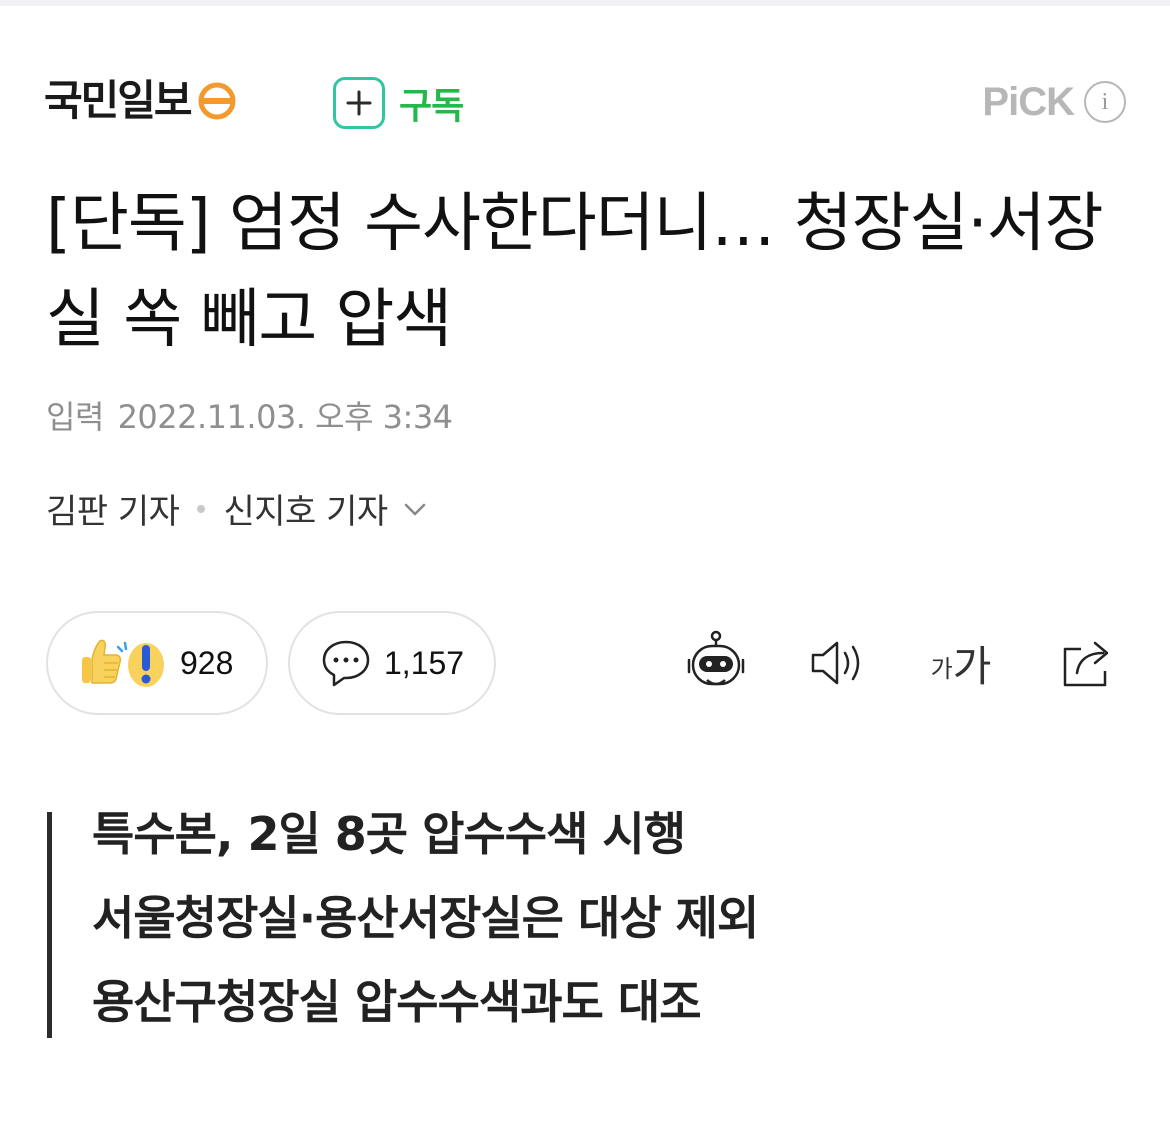  Describe the element at coordinates (398, 103) in the screenshot. I see `subscribe-button: 구독` at that location.